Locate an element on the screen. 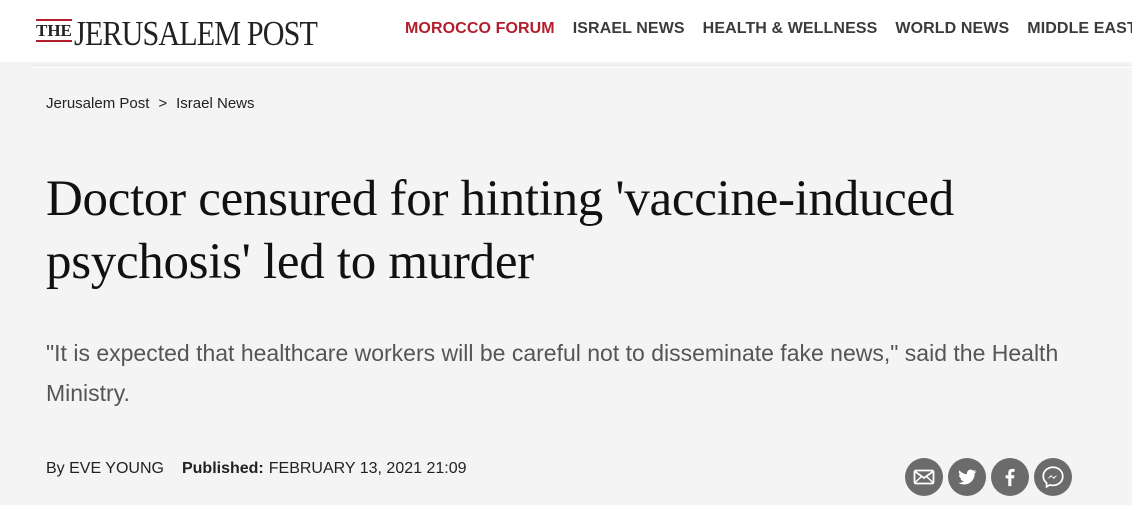 This screenshot has width=1132, height=505. nav-item-health-wellness: HEALTH & WELLNESS is located at coordinates (790, 29).